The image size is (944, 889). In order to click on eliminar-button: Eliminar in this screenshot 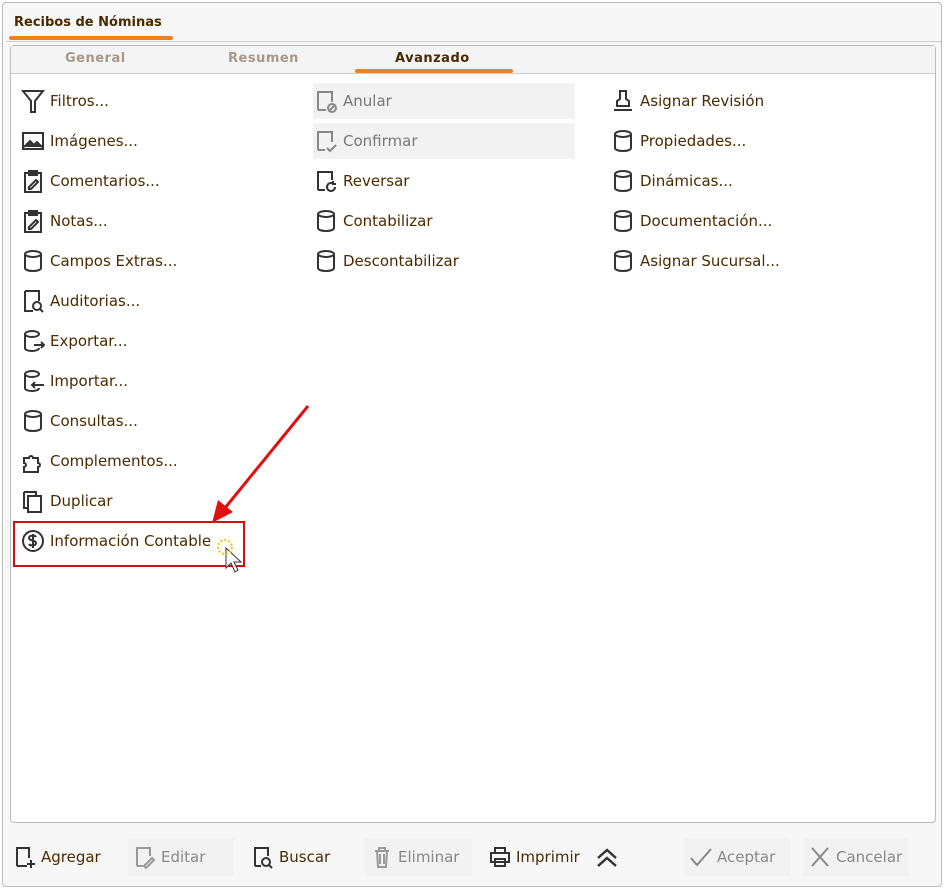, I will do `click(418, 857)`.